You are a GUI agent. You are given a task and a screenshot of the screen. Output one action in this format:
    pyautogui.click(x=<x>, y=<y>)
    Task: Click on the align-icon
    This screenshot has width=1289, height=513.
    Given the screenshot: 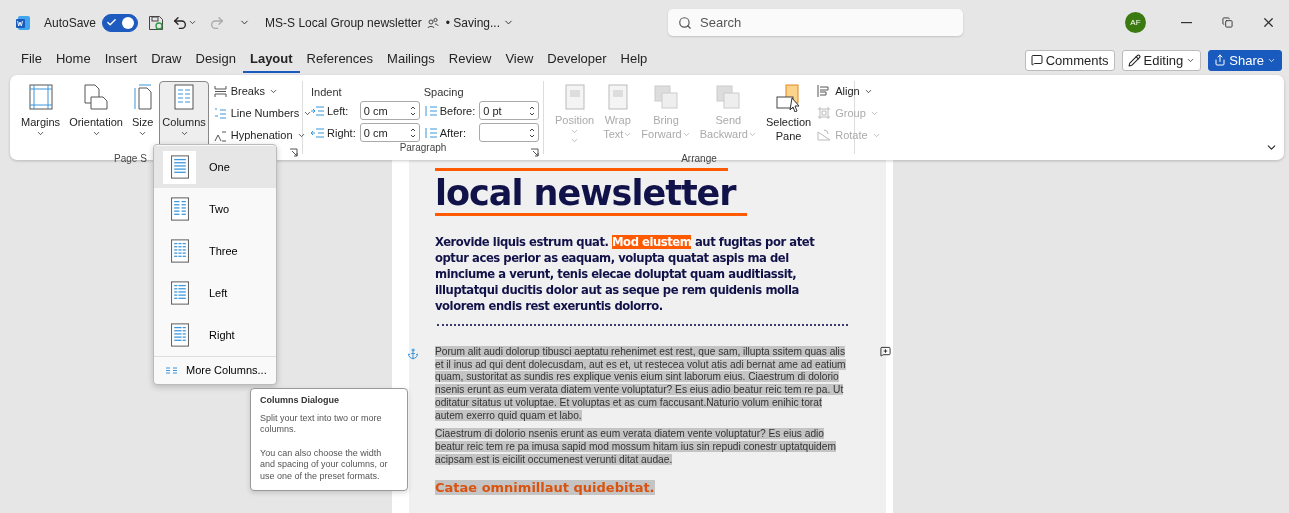 What is the action you would take?
    pyautogui.click(x=824, y=91)
    